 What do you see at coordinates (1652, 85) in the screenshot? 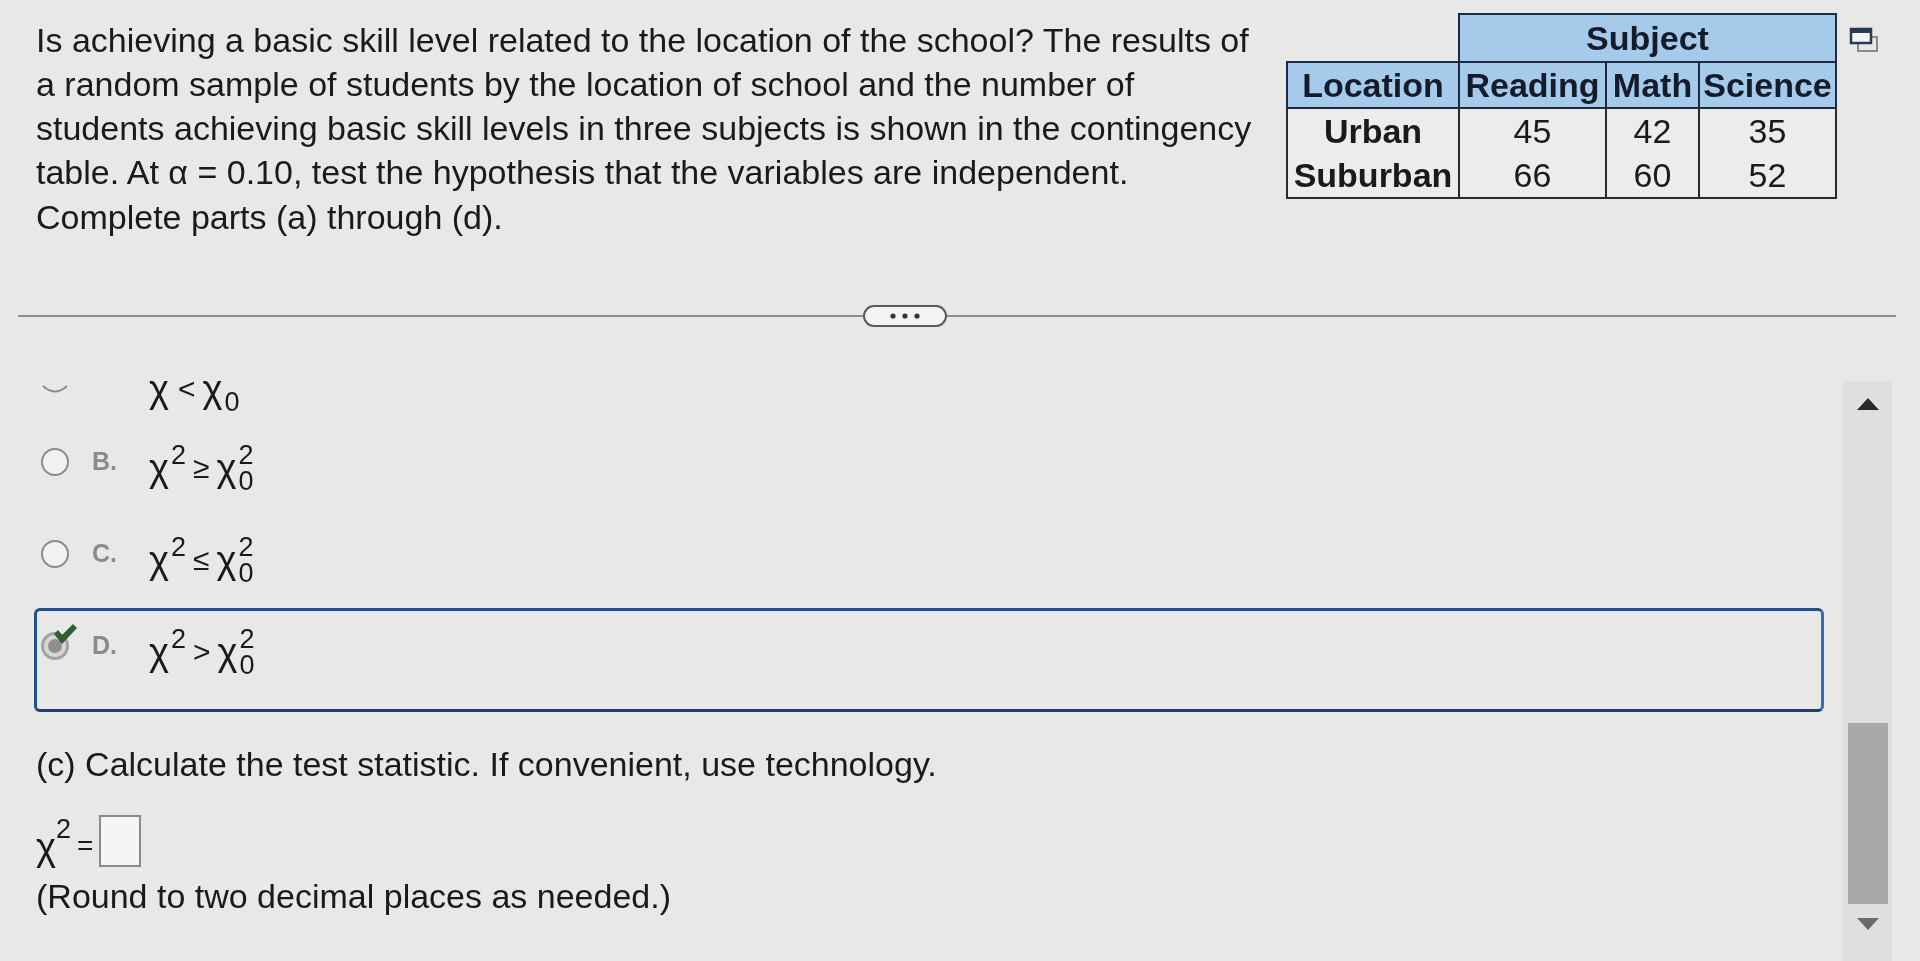
I see `column-header: Math` at bounding box center [1652, 85].